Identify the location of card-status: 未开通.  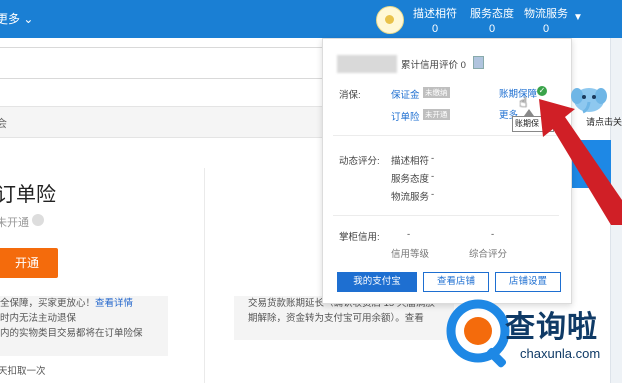
(14, 223).